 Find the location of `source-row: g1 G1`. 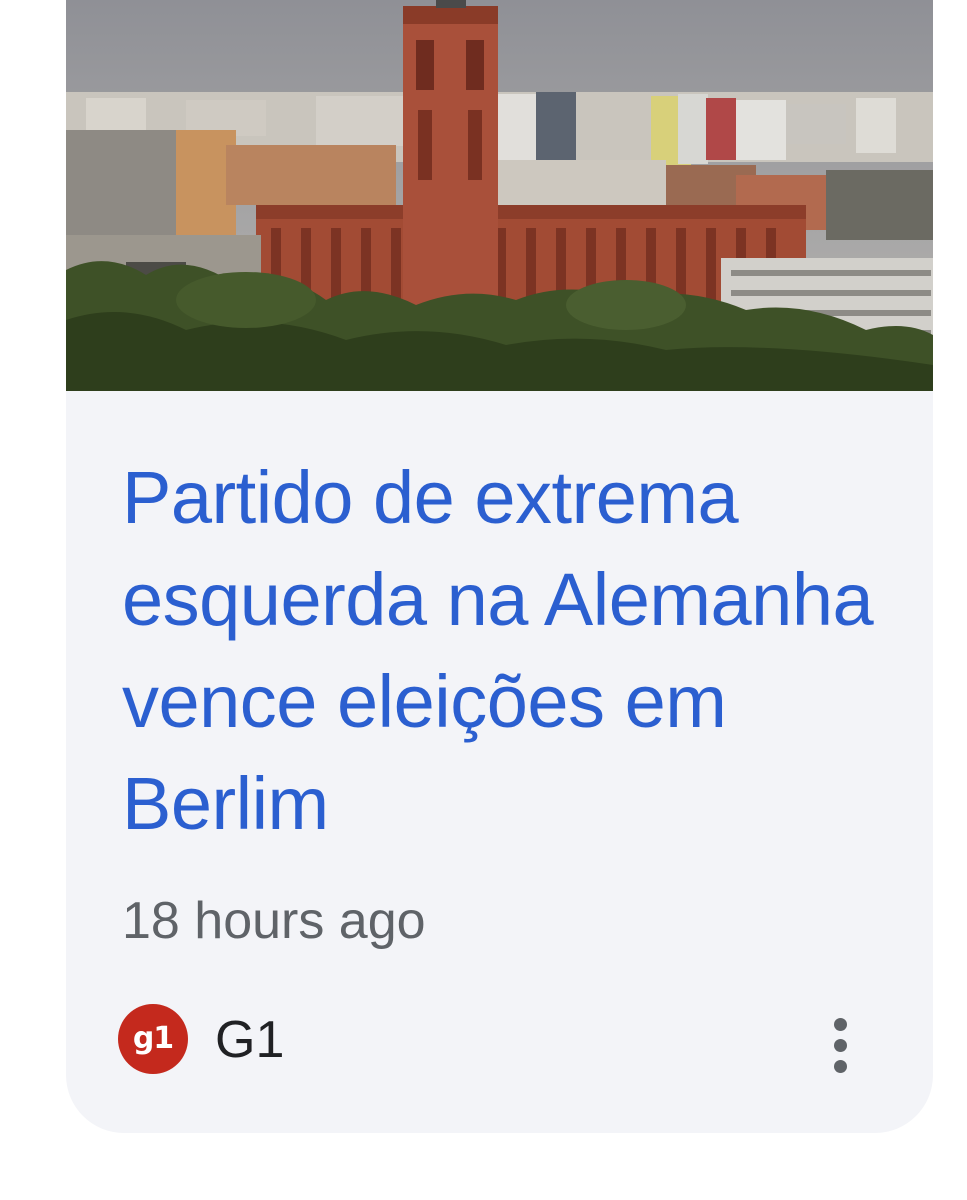

source-row: g1 G1 is located at coordinates (498, 1040).